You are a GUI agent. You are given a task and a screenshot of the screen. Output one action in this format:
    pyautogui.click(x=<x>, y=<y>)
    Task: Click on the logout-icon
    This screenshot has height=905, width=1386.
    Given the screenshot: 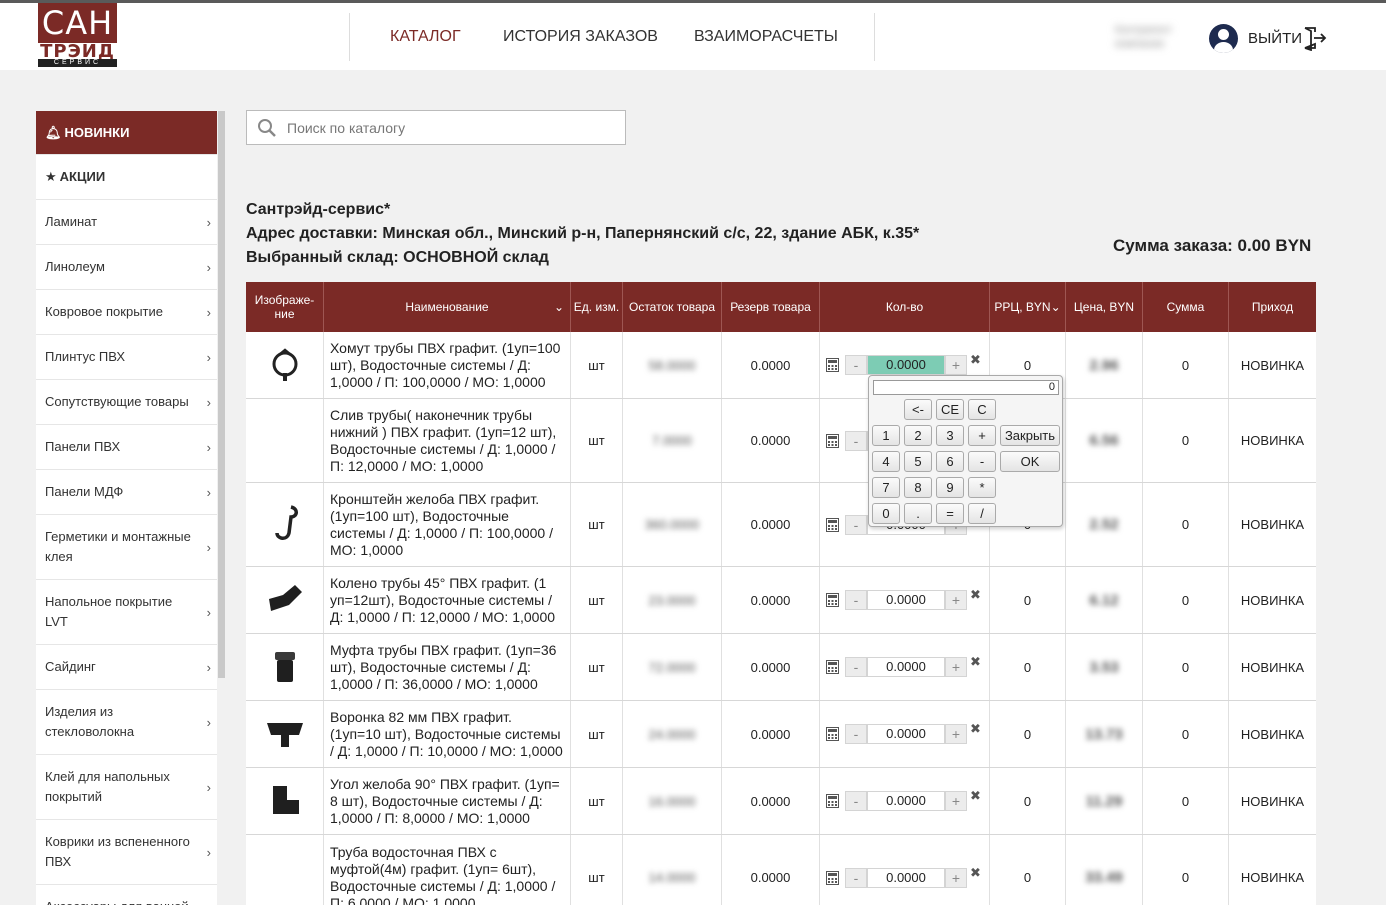 What is the action you would take?
    pyautogui.click(x=1314, y=38)
    